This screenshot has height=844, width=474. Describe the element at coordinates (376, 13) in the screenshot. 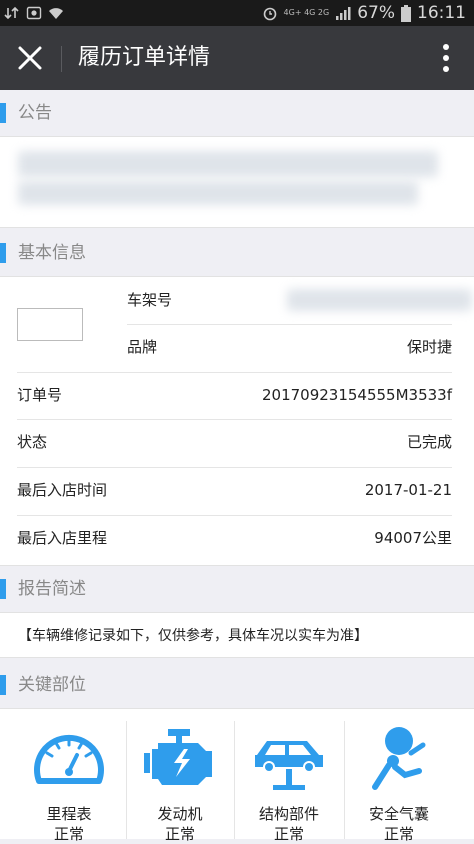

I see `battery-percent: 67%` at that location.